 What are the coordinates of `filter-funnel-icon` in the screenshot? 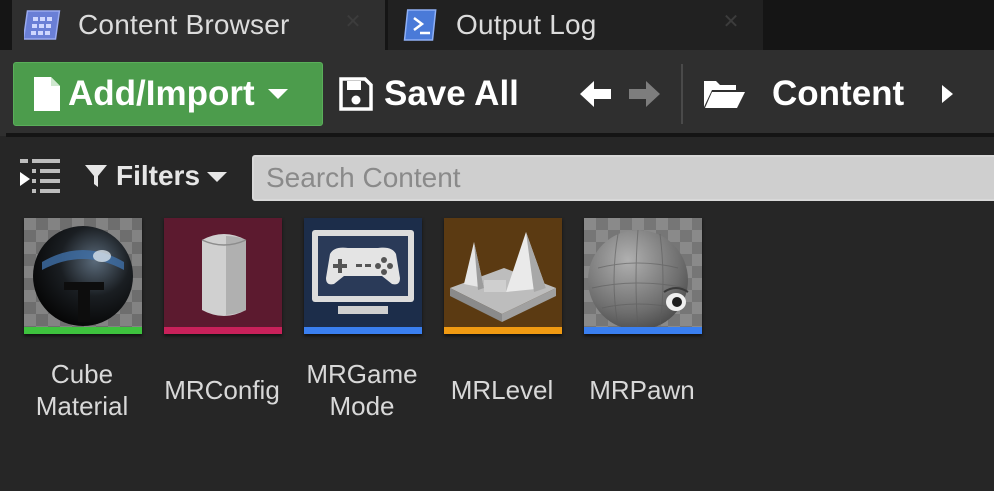 It's located at (96, 176).